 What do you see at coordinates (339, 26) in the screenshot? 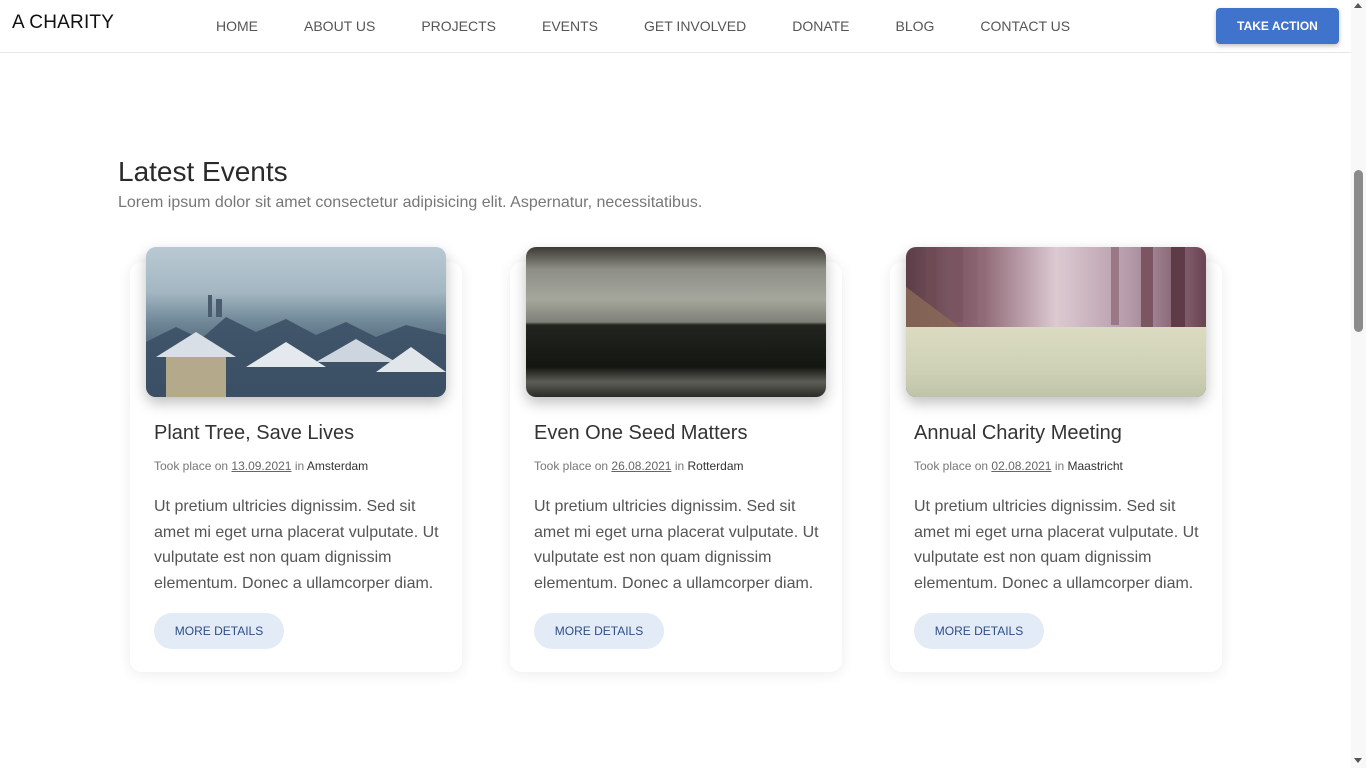
I see `nav-link-about-us: ABOUT US` at bounding box center [339, 26].